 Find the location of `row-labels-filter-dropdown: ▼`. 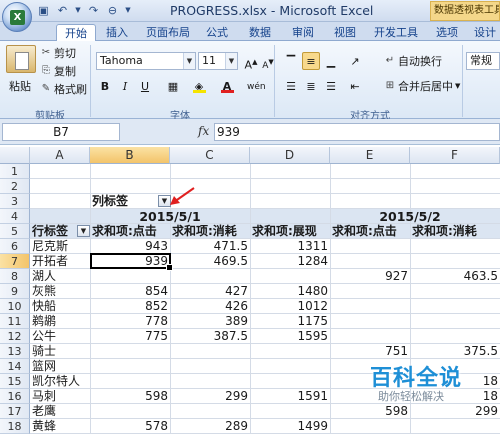

row-labels-filter-dropdown: ▼ is located at coordinates (83, 231).